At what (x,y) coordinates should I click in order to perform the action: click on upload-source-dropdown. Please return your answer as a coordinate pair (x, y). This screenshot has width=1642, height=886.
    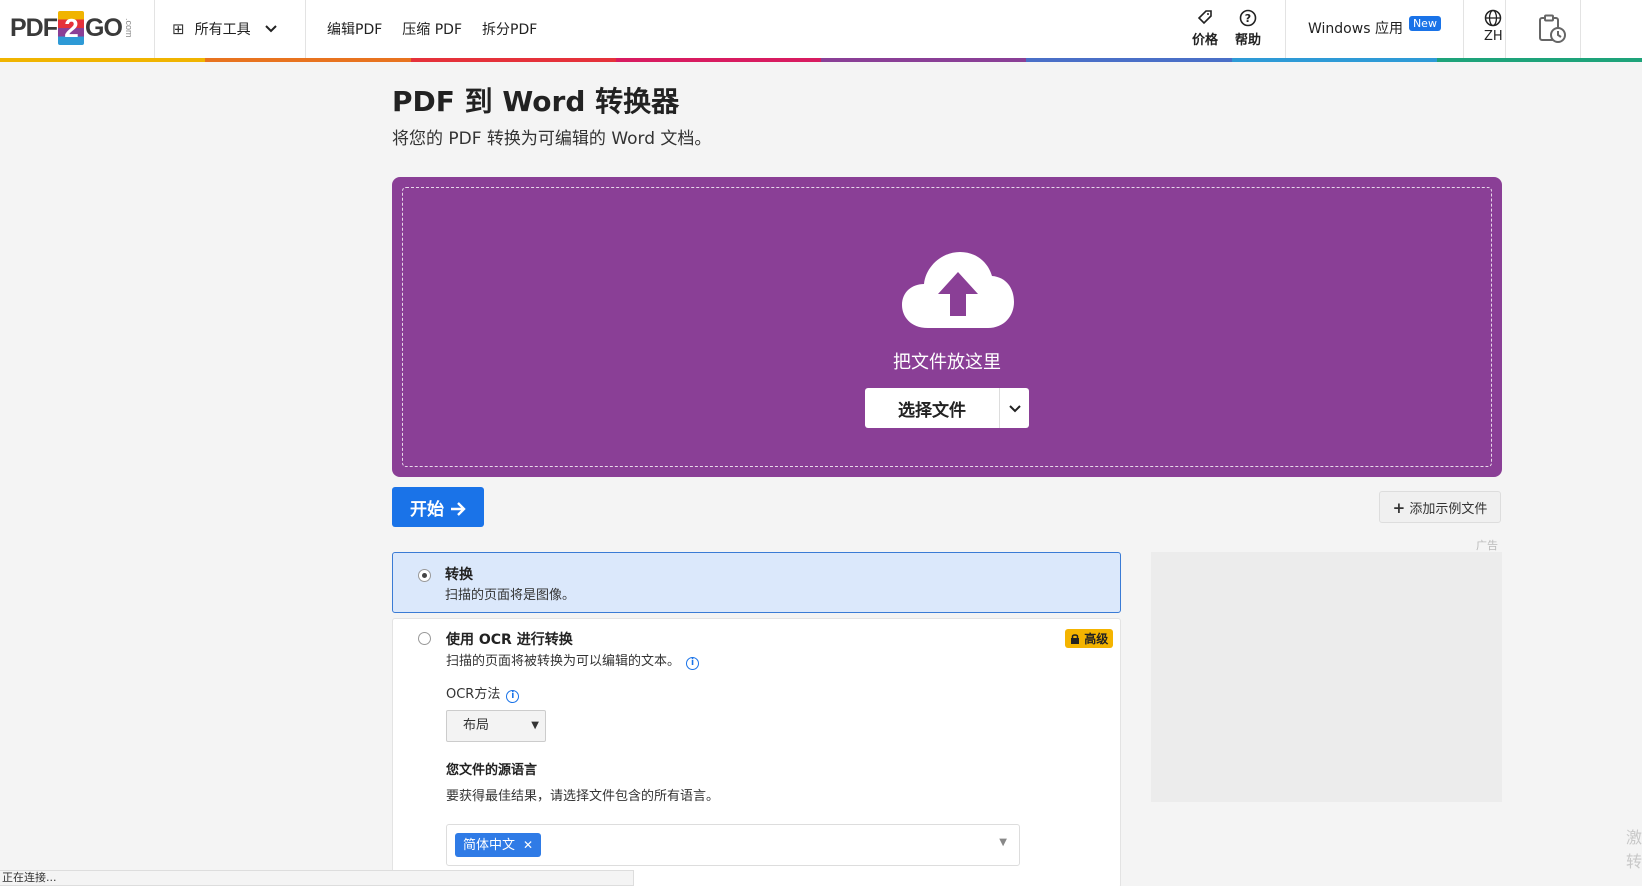
    Looking at the image, I should click on (1014, 408).